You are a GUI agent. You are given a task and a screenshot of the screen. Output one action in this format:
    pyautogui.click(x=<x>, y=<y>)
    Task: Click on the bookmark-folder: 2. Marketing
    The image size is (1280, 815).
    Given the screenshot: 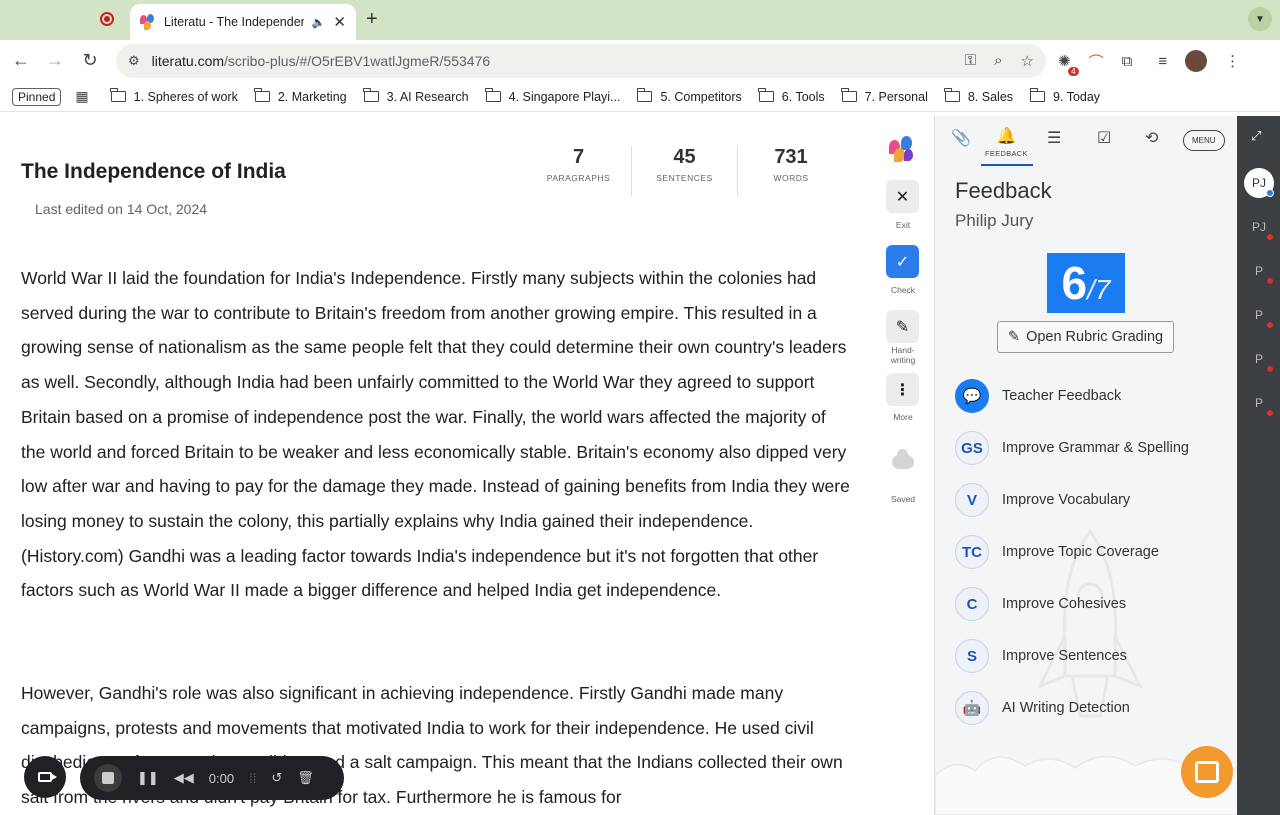 What is the action you would take?
    pyautogui.click(x=300, y=96)
    